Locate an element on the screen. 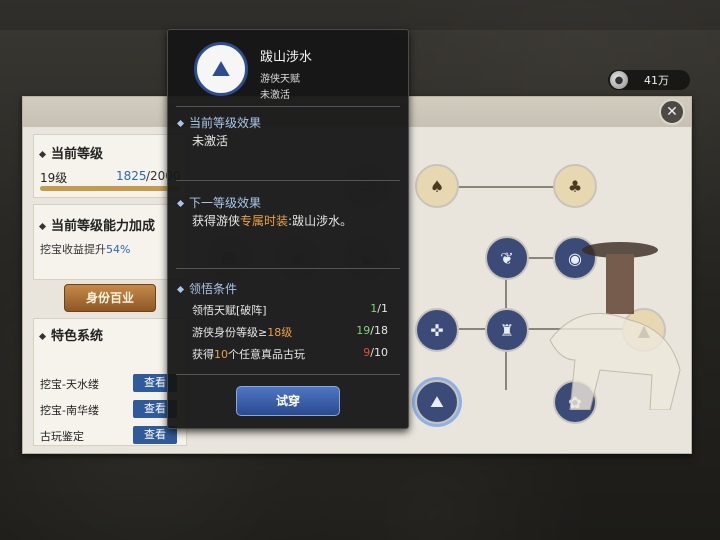 This screenshot has height=540, width=720. identity-button: 身份百业 is located at coordinates (110, 298).